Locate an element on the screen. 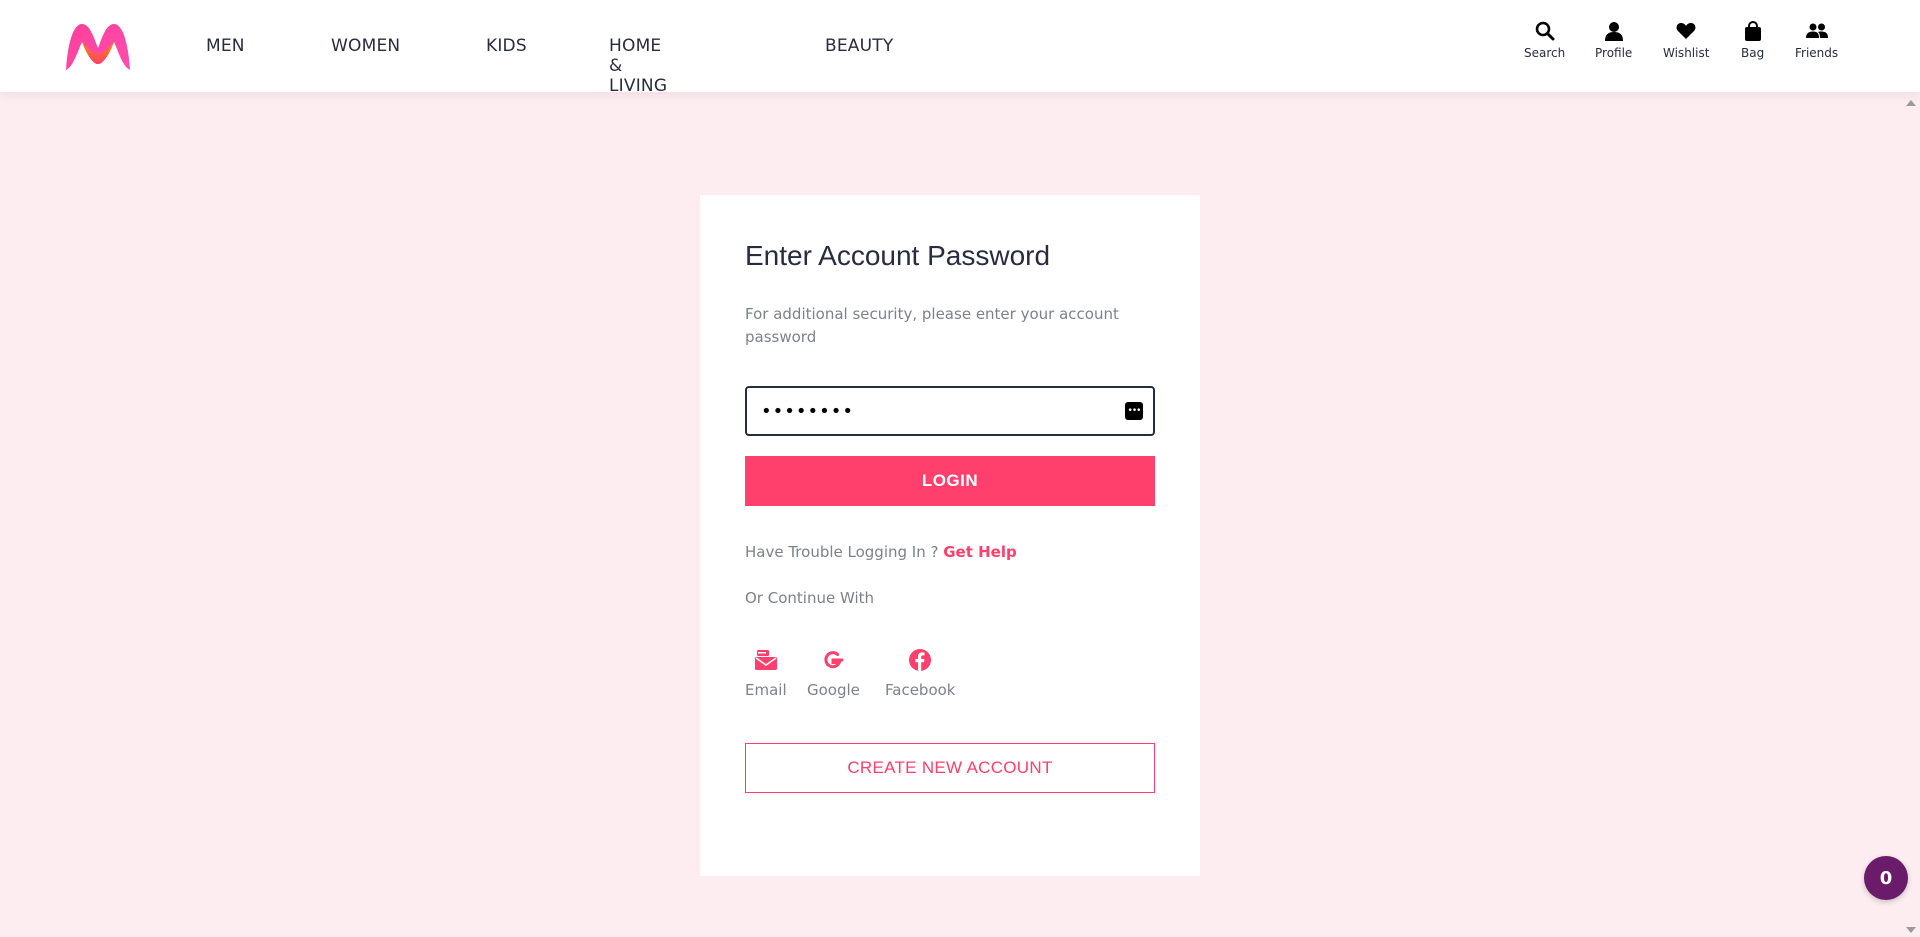 This screenshot has width=1920, height=937. password-manager-icon: ••• is located at coordinates (1134, 411).